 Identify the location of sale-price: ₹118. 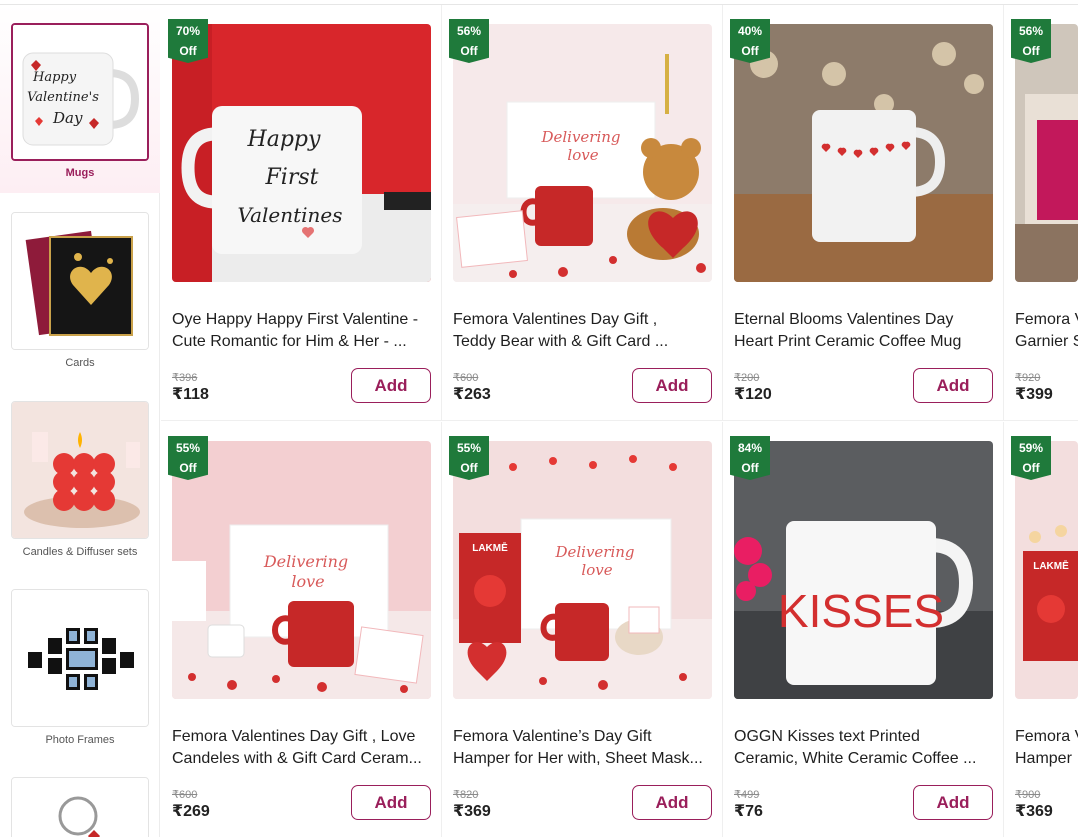
(190, 394).